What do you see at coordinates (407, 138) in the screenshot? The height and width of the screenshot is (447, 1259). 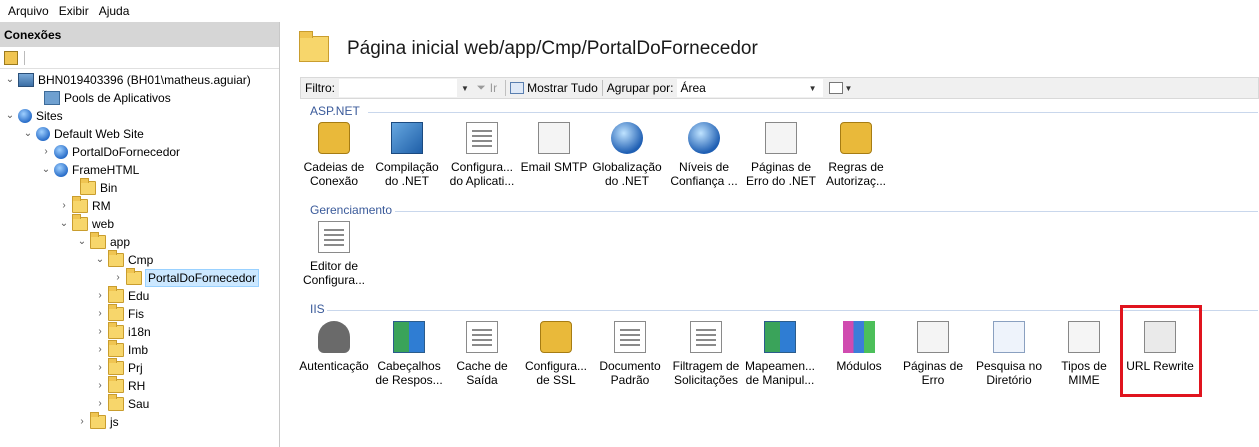 I see `compilation-icon` at bounding box center [407, 138].